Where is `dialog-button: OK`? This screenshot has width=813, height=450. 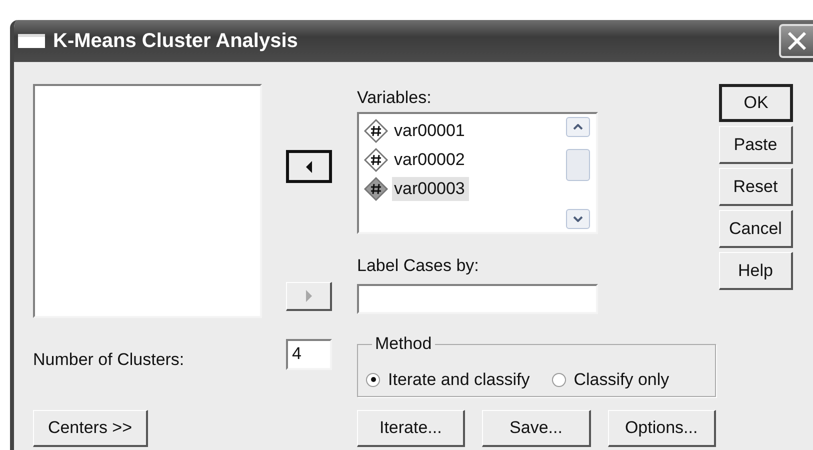
dialog-button: OK is located at coordinates (756, 103).